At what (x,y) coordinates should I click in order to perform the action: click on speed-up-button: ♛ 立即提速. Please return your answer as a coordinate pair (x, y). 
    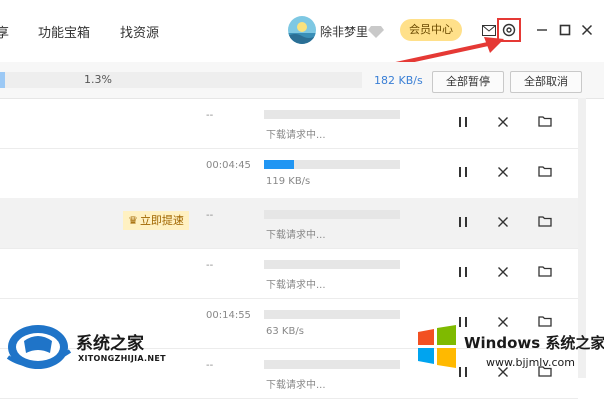
    Looking at the image, I should click on (156, 220).